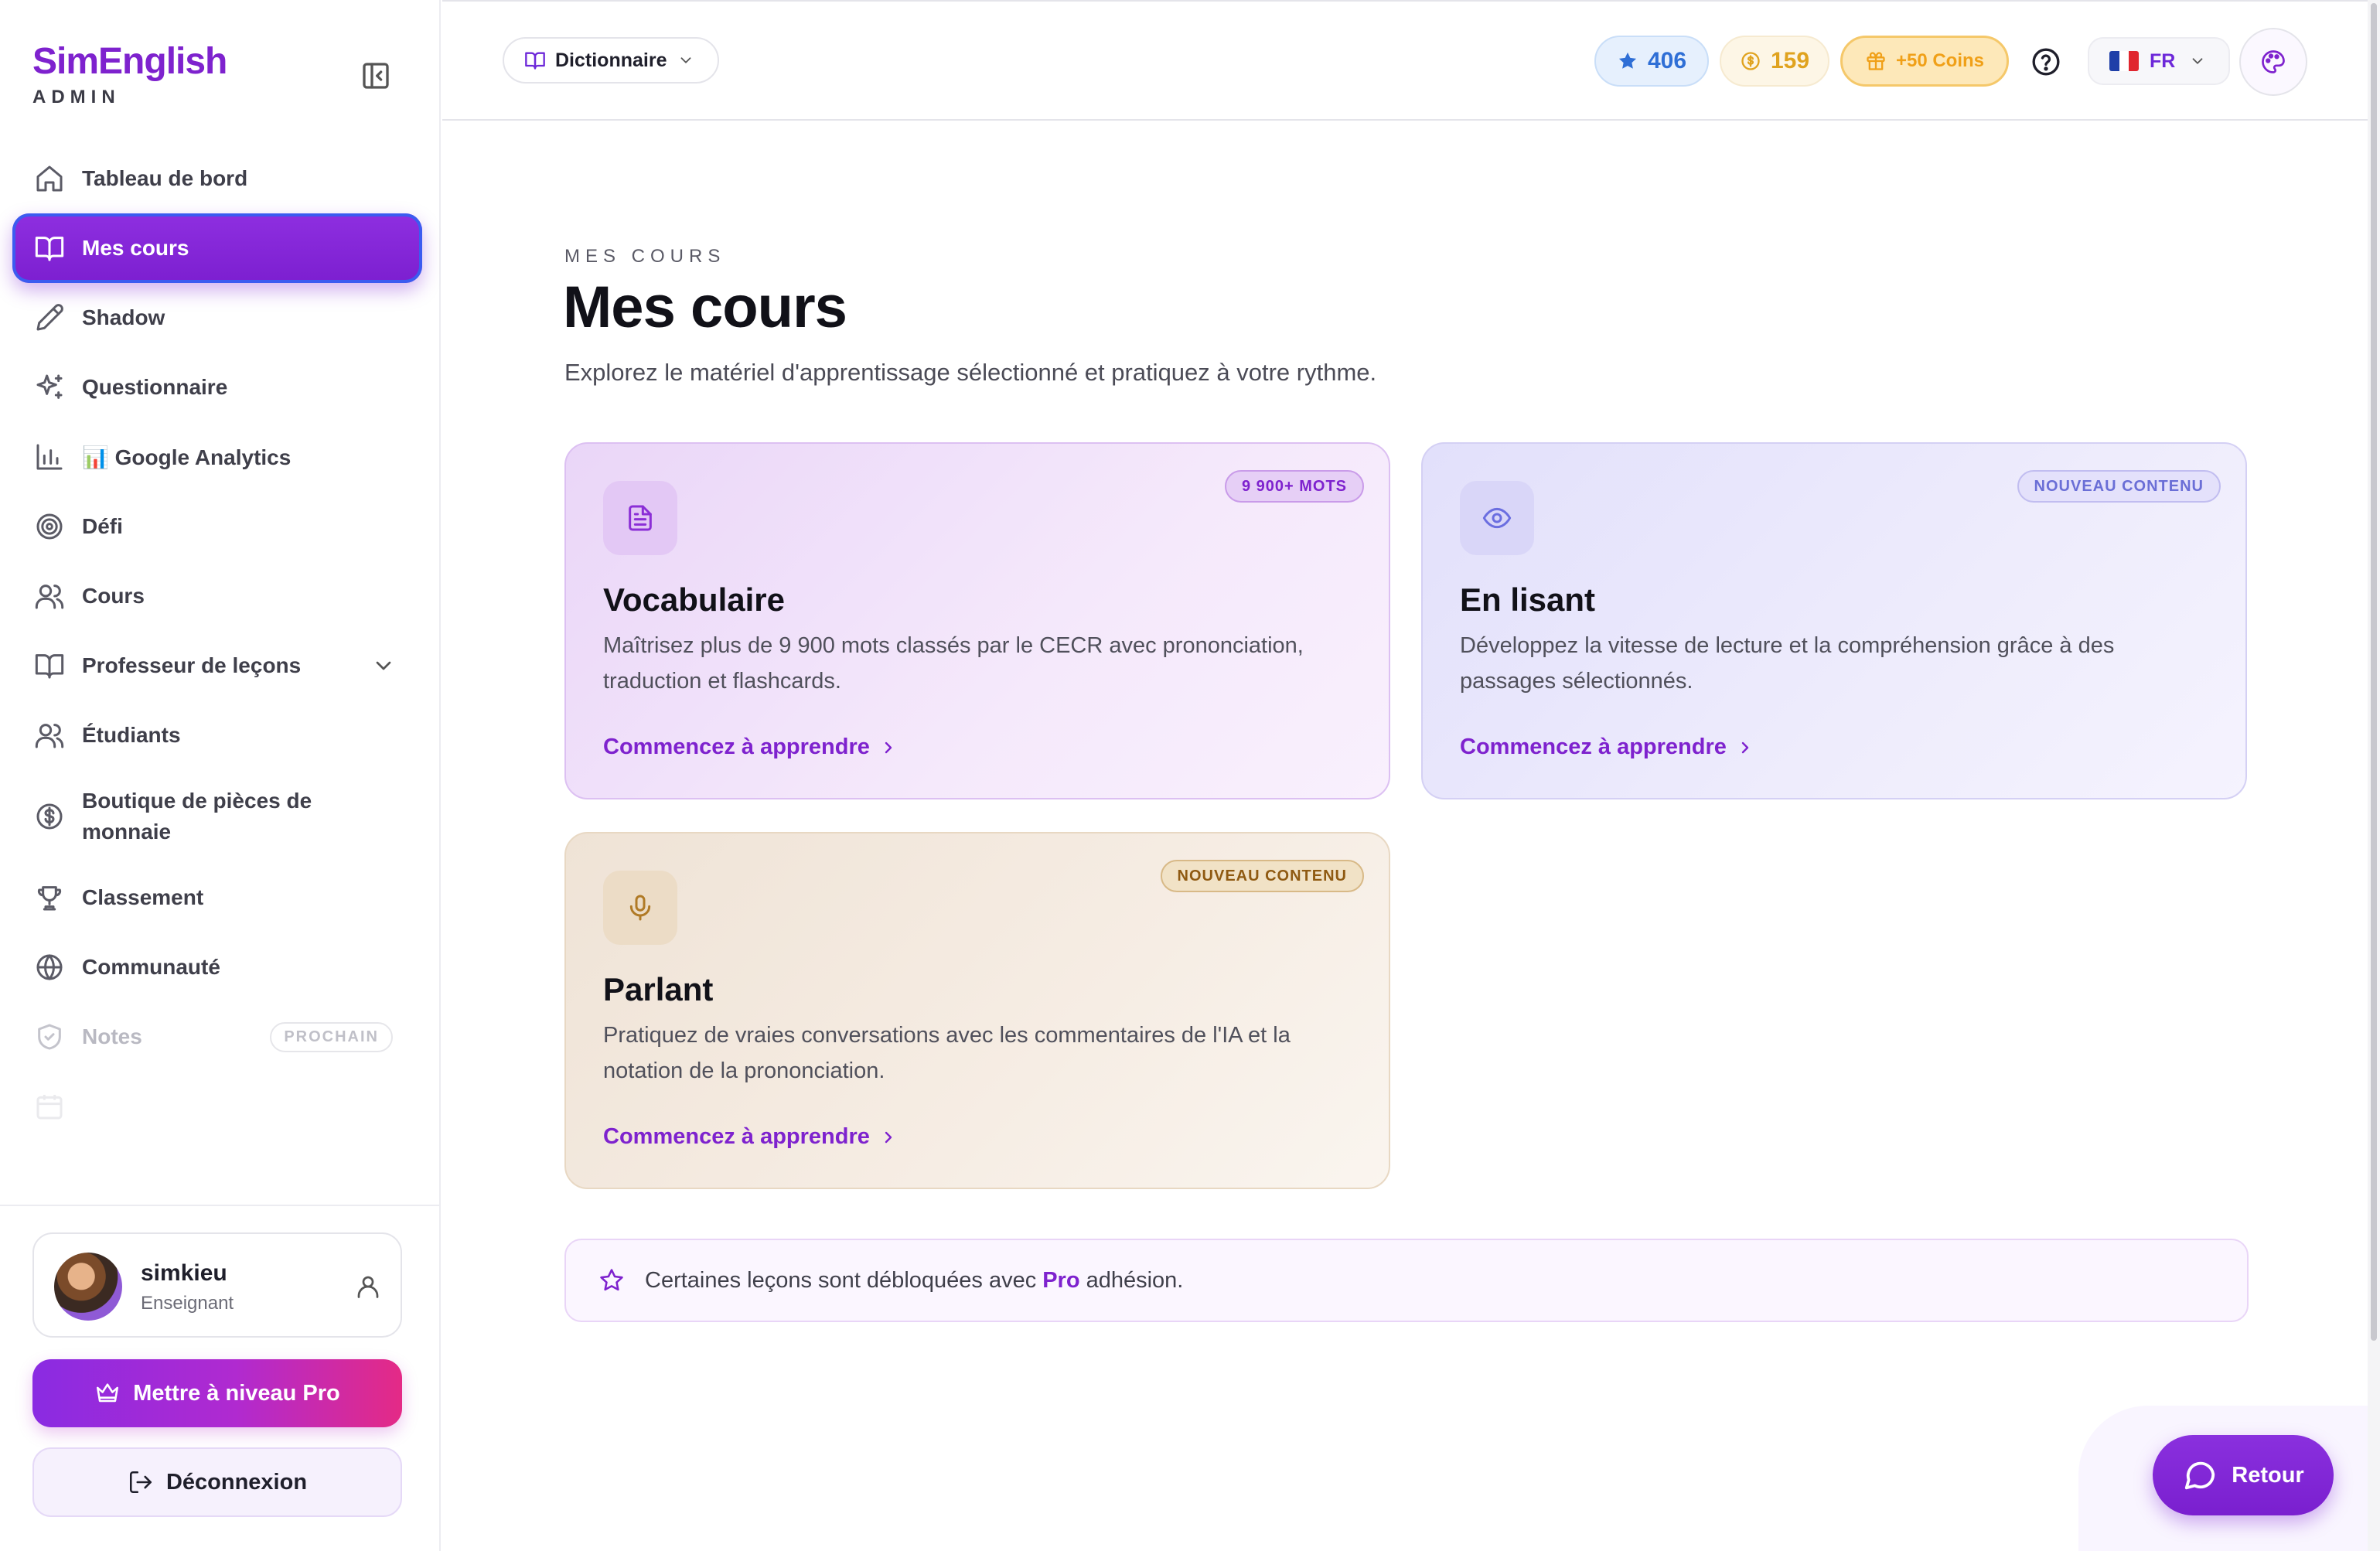 The height and width of the screenshot is (1551, 2380). I want to click on sidebar-item-dashboard: Tableau de bord, so click(217, 179).